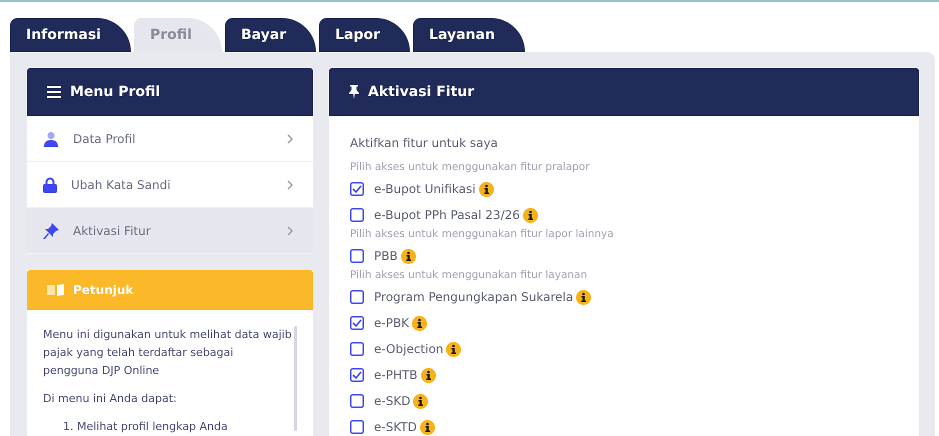  I want to click on section-label: Pilih akses untuk menggunakan fitur layanan, so click(469, 275).